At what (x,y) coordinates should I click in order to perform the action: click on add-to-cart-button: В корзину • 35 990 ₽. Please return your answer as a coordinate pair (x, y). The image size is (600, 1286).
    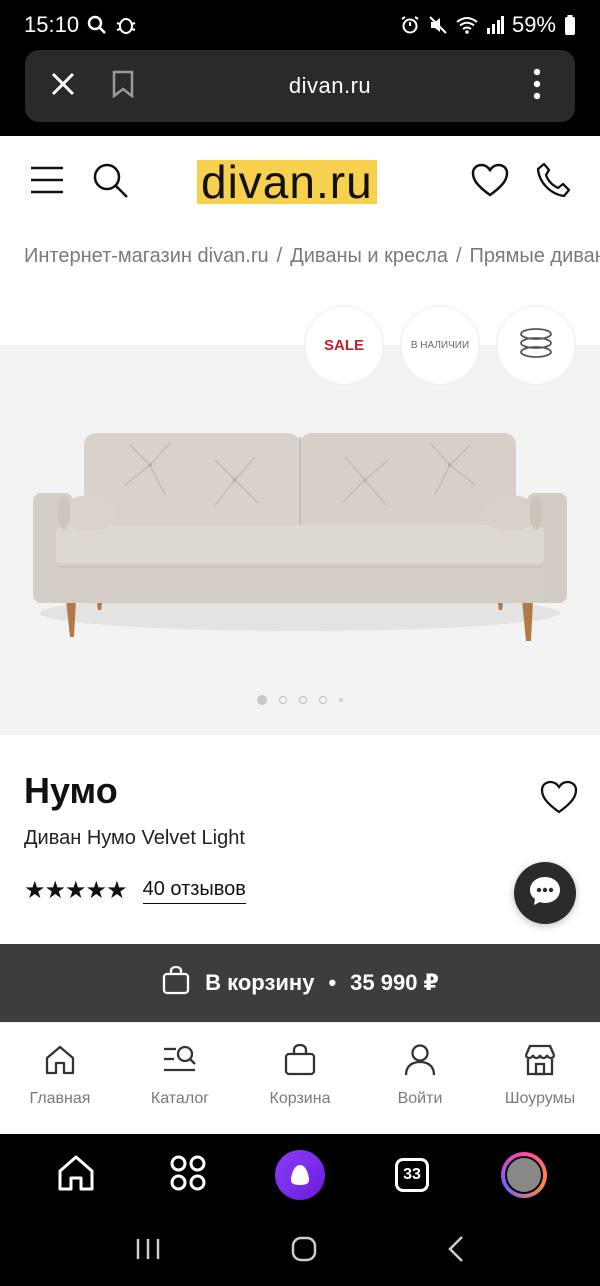
    Looking at the image, I should click on (300, 983).